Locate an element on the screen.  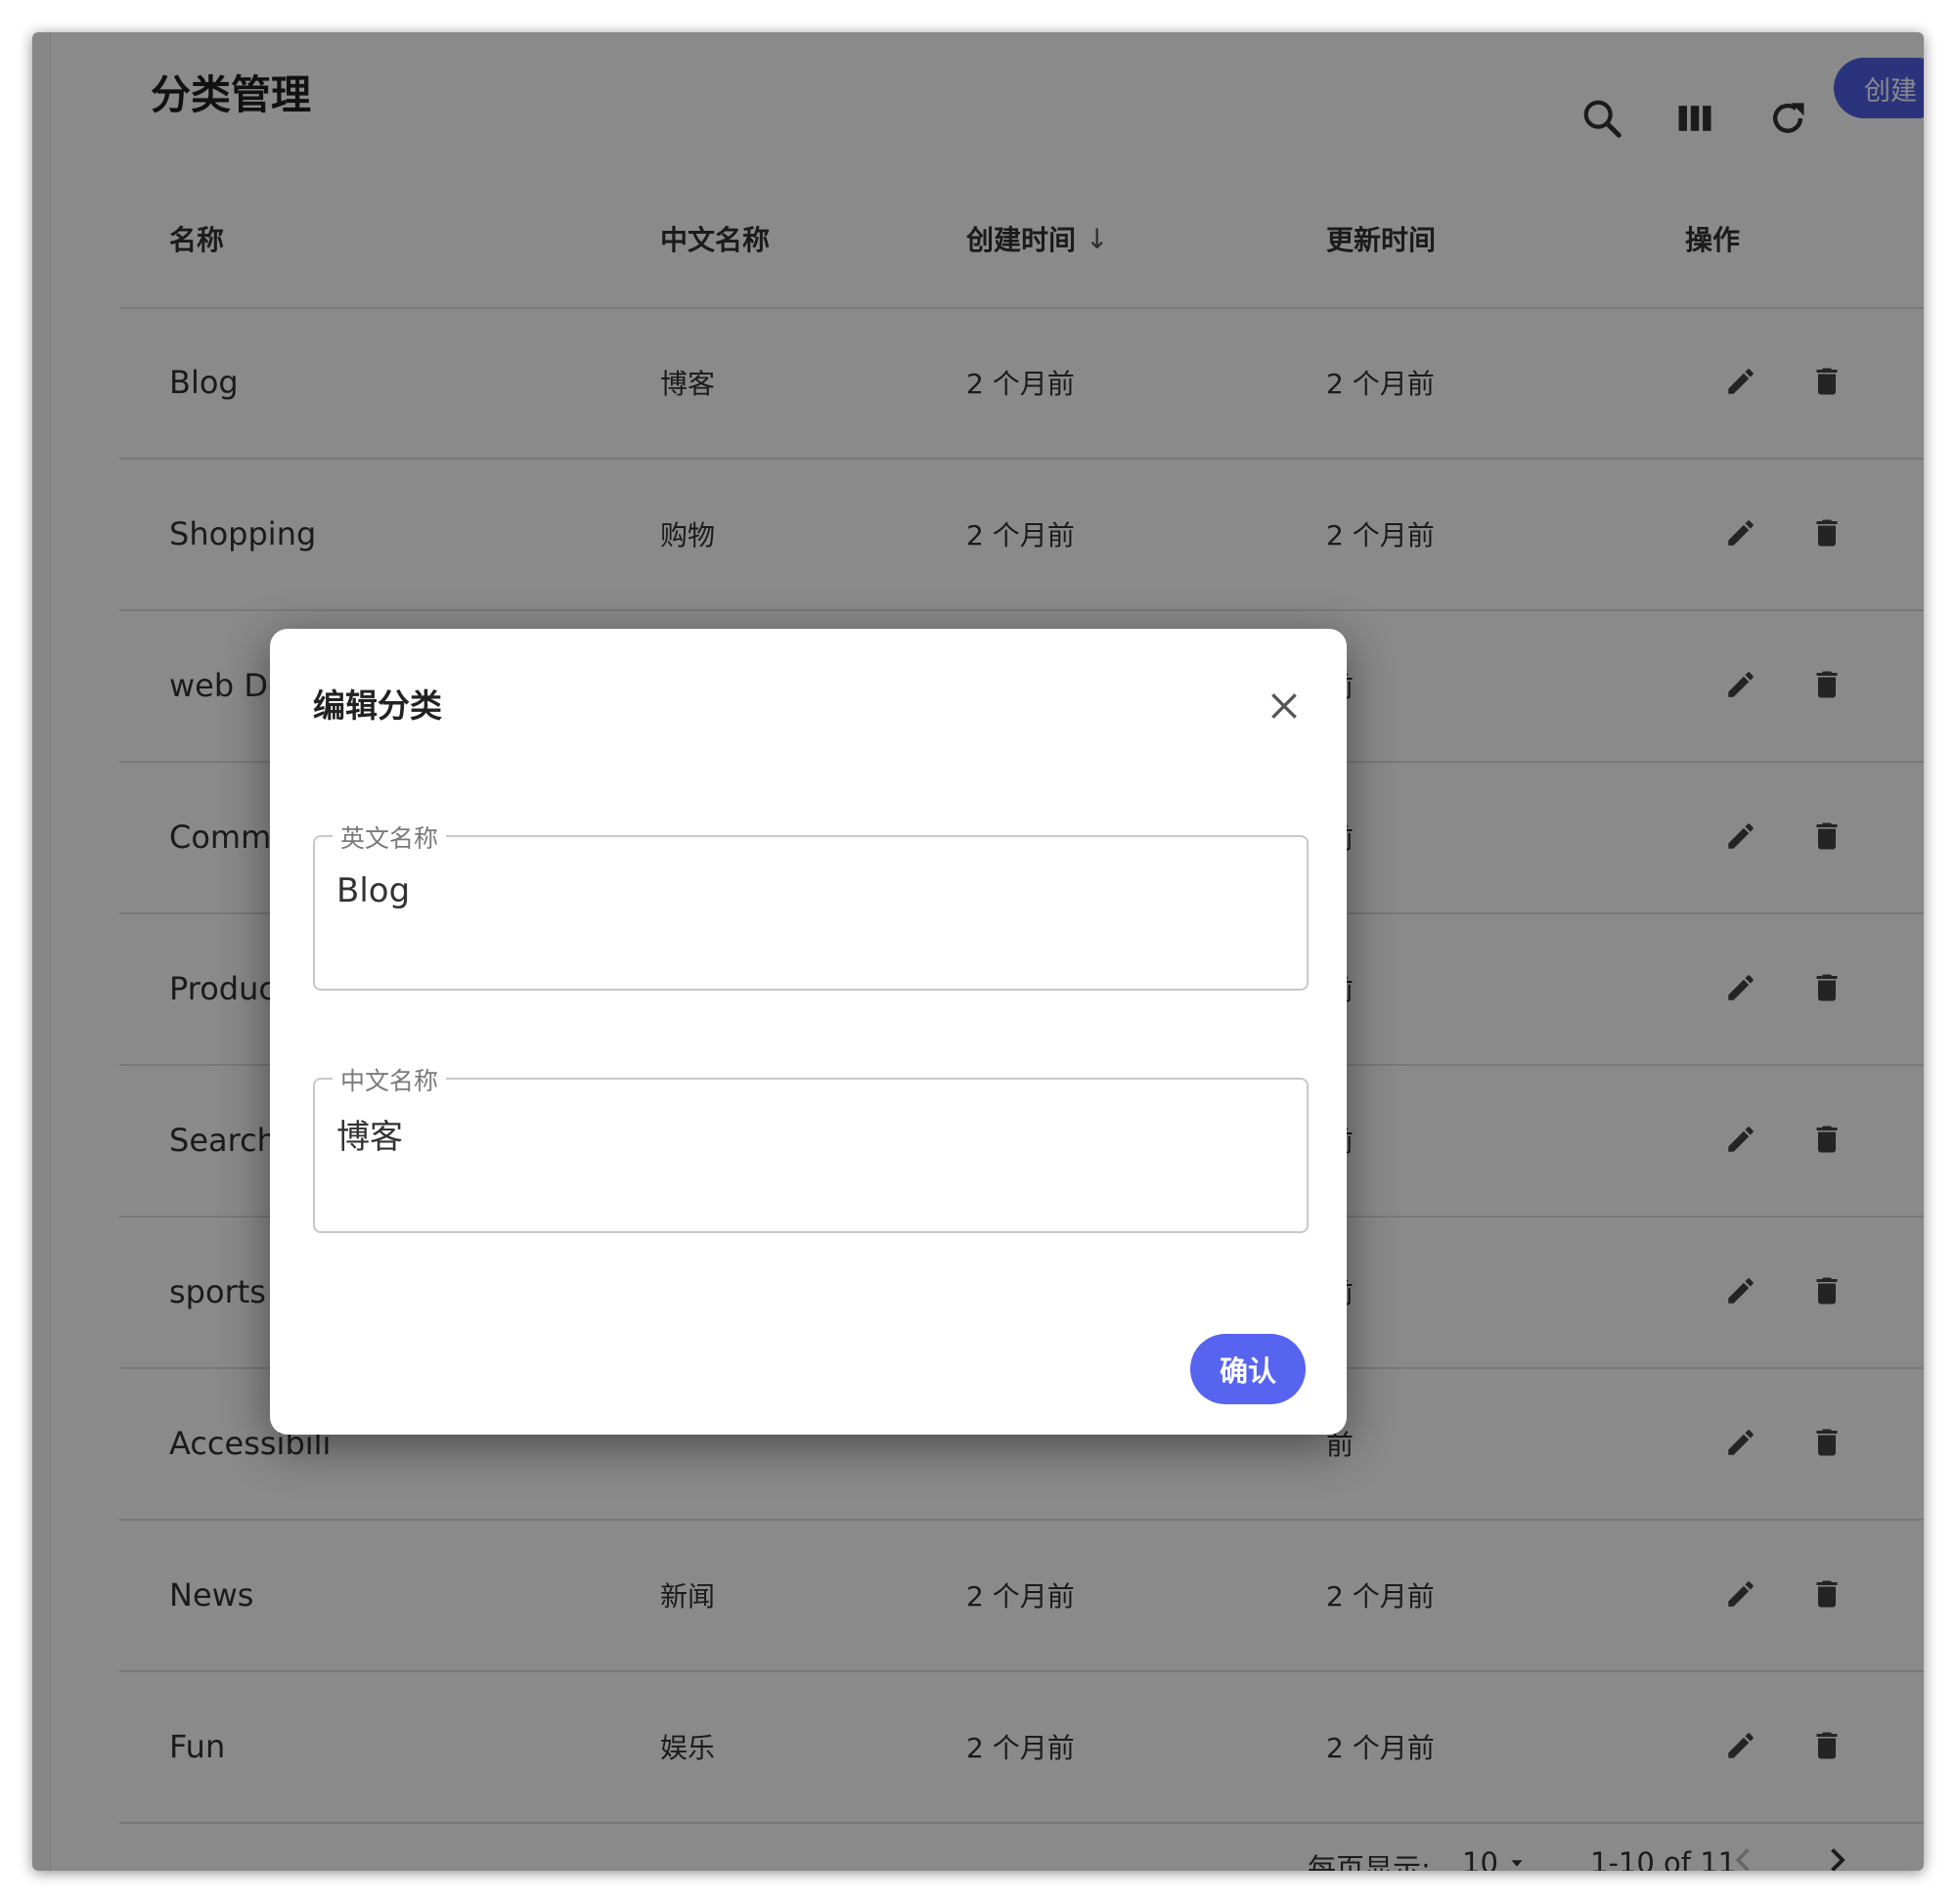
english-name-label: 英文名称 is located at coordinates (390, 837).